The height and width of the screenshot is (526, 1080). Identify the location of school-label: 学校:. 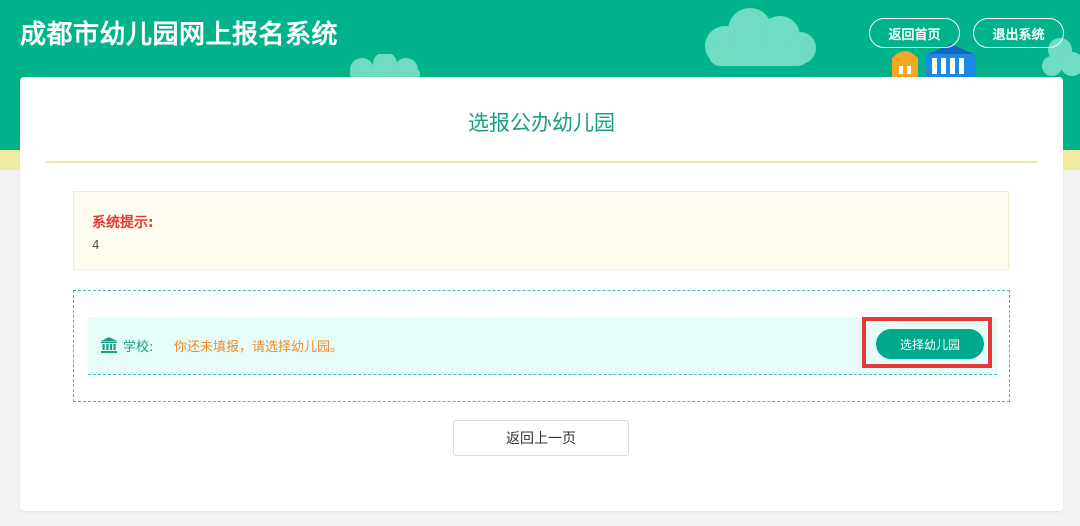
(138, 347).